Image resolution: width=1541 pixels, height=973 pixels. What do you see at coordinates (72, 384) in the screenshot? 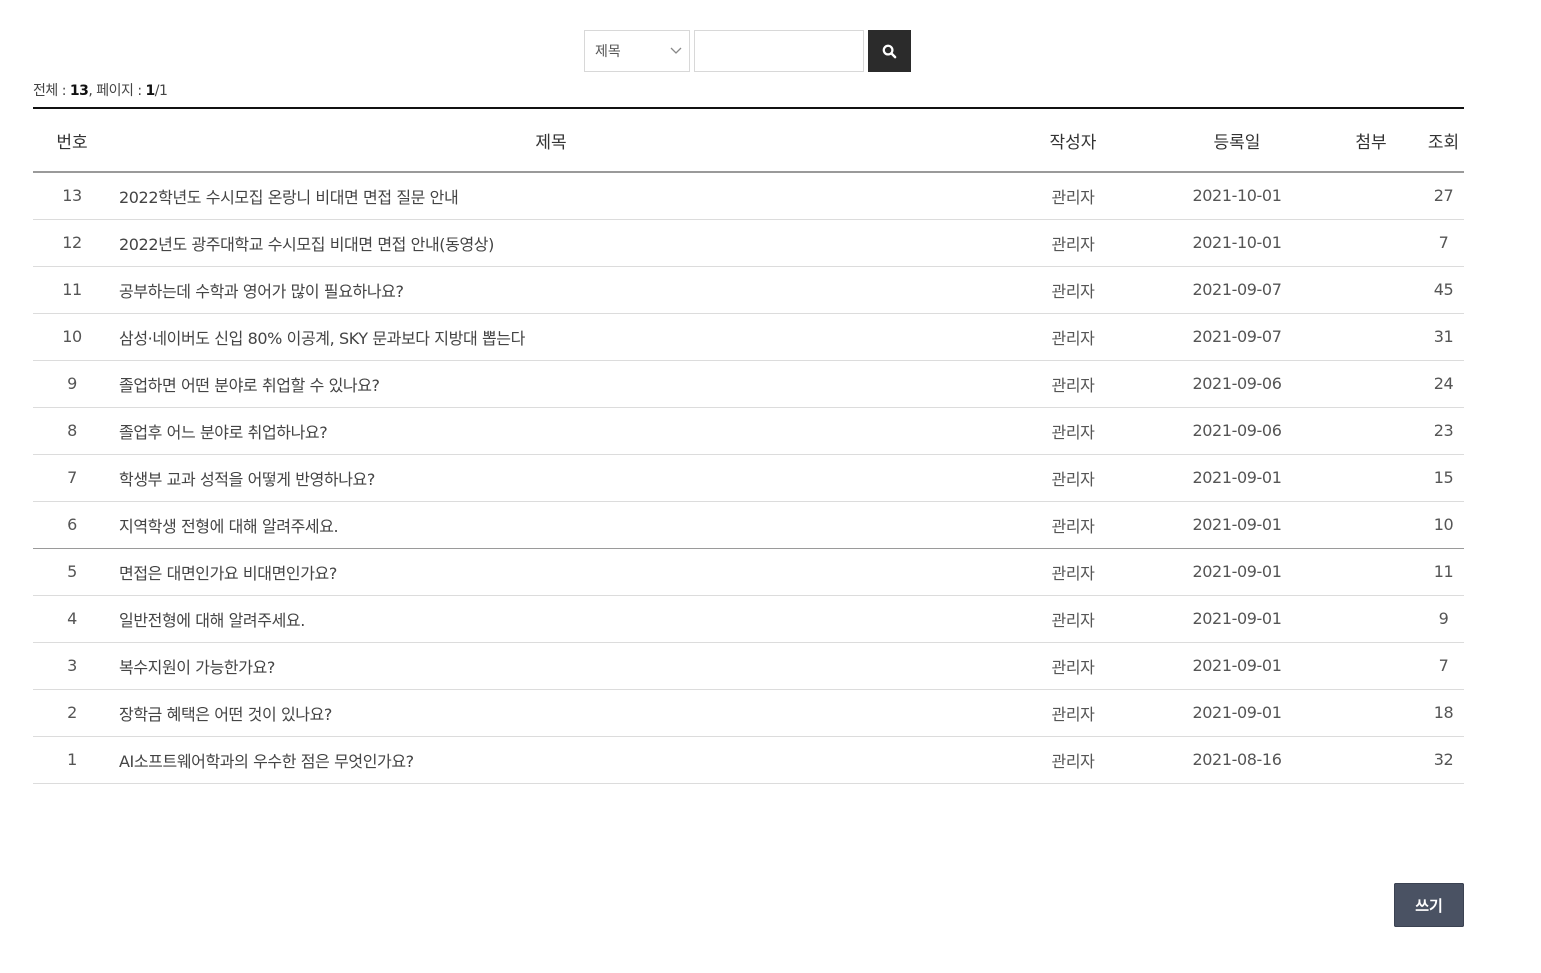
I see `cell-num: 9` at bounding box center [72, 384].